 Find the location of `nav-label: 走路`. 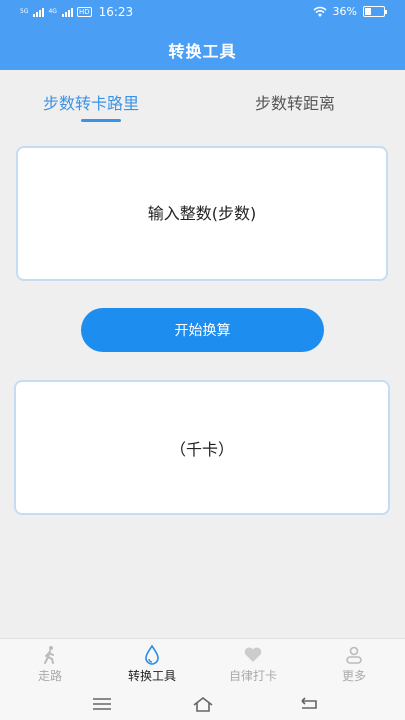

nav-label: 走路 is located at coordinates (49, 676).